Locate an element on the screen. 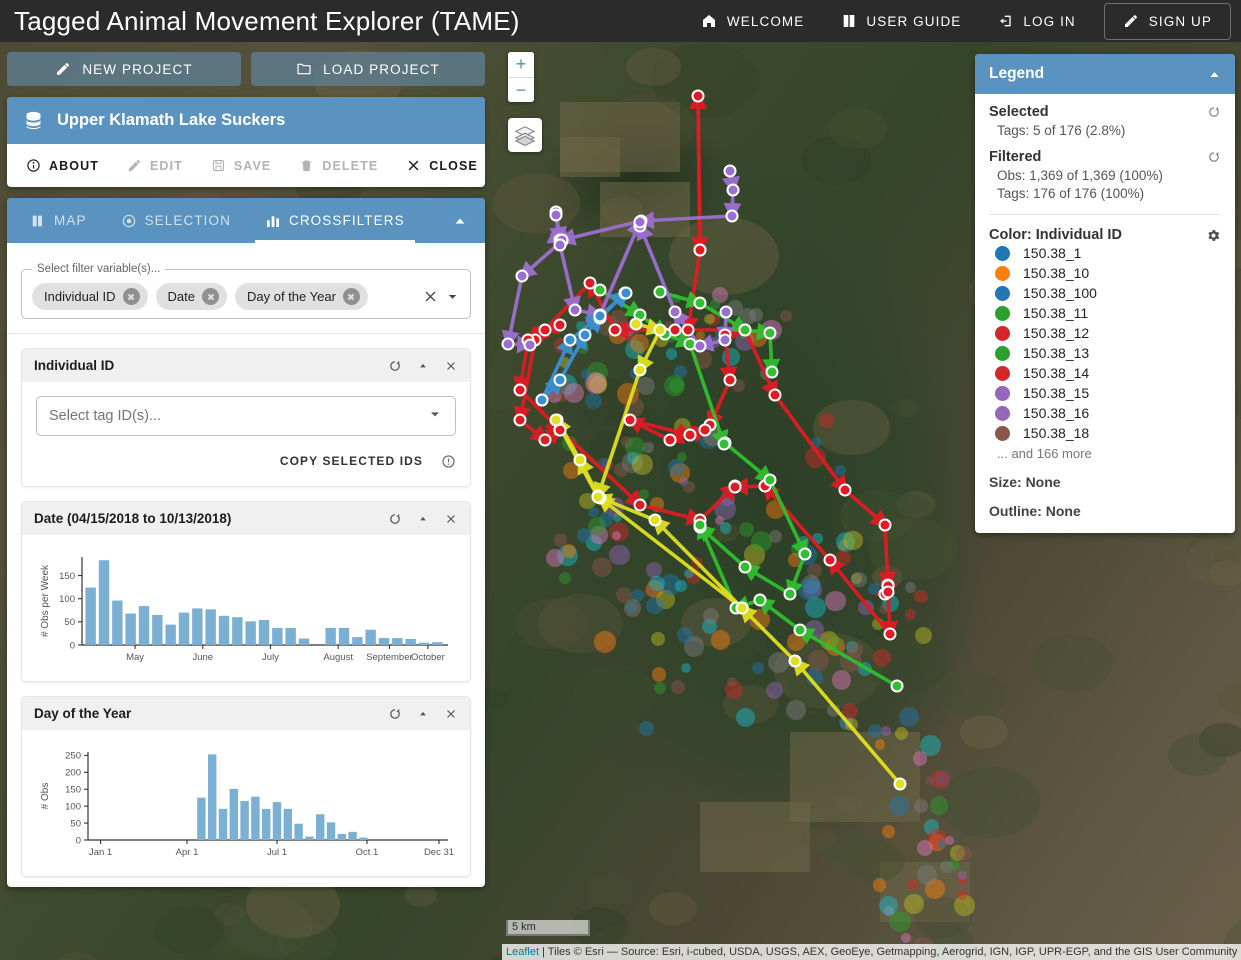  copy-selected-ids-button: COPY SELECTED IDS is located at coordinates (351, 461).